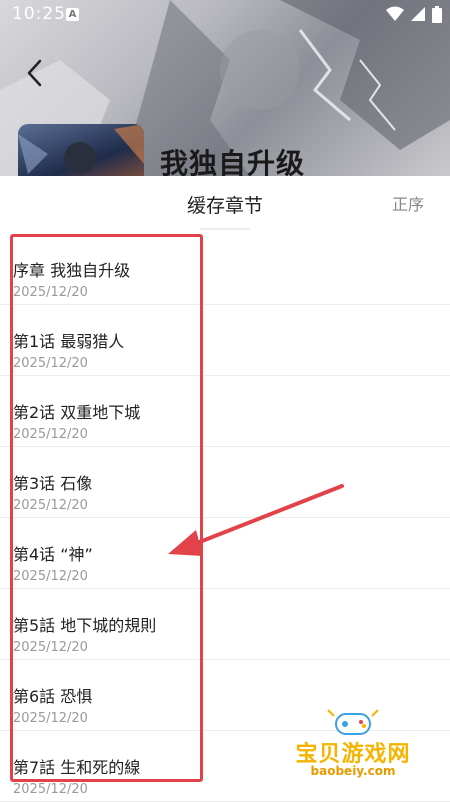  Describe the element at coordinates (81, 150) in the screenshot. I see `comic-cover-thumbnail` at that location.